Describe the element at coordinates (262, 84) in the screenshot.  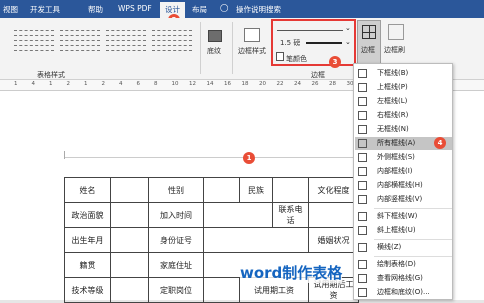
I see `ruler-tick: 20` at that location.